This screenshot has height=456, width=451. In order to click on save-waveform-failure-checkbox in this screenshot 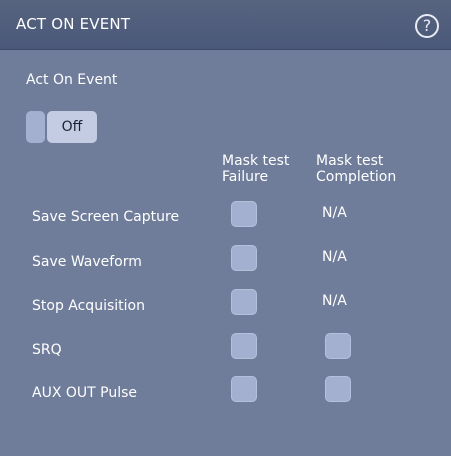, I will do `click(244, 258)`.